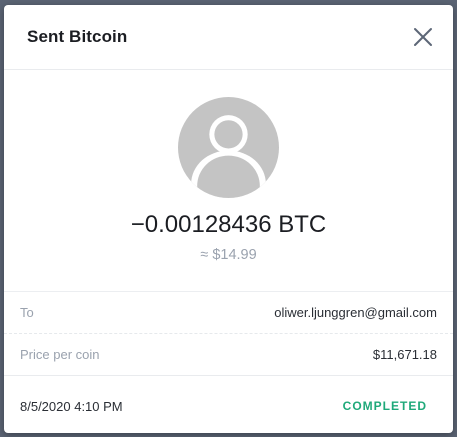 Image resolution: width=457 pixels, height=437 pixels. Describe the element at coordinates (228, 354) in the screenshot. I see `detail-row-price: Price per coin $11,671.18` at that location.